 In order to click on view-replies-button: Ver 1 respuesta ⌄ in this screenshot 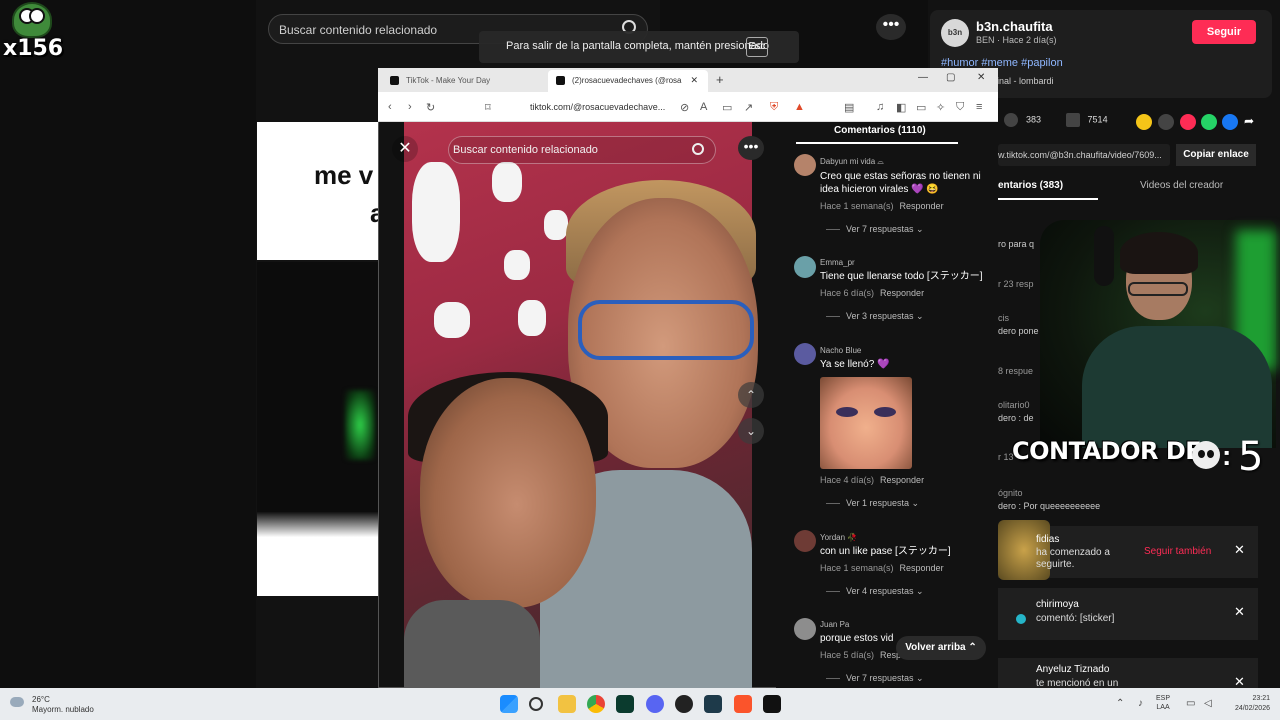, I will do `click(872, 503)`.